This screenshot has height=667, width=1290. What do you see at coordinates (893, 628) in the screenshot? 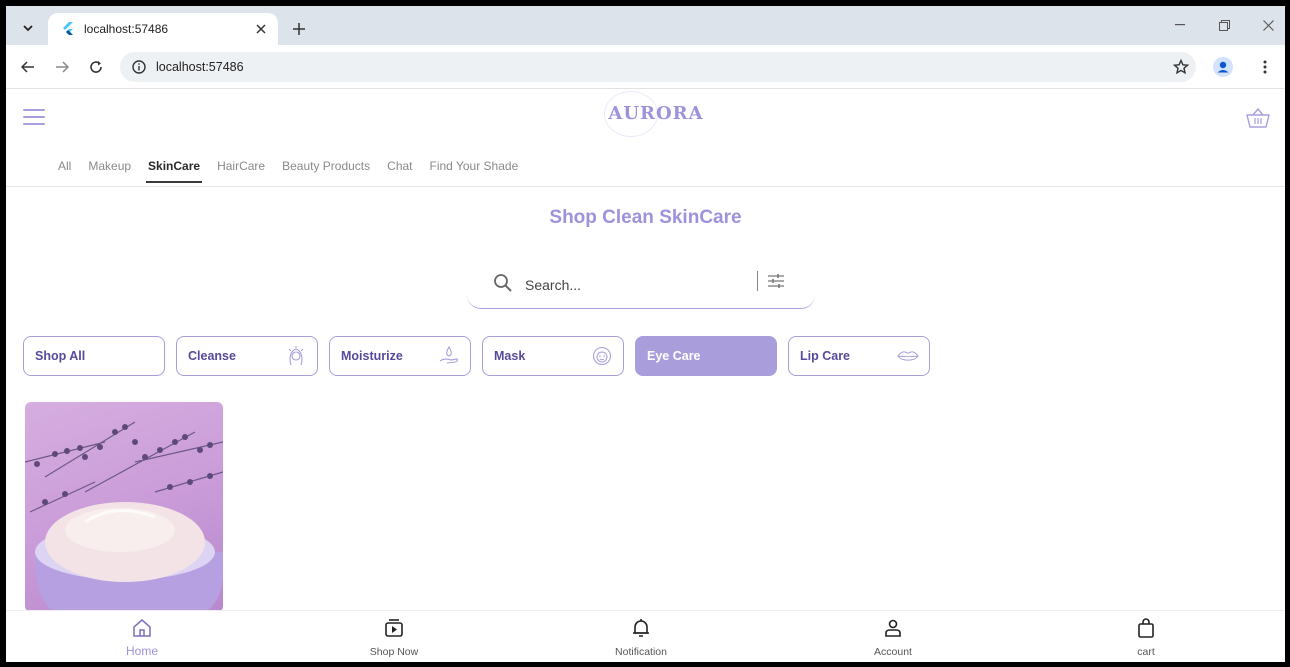
I see `person-icon` at bounding box center [893, 628].